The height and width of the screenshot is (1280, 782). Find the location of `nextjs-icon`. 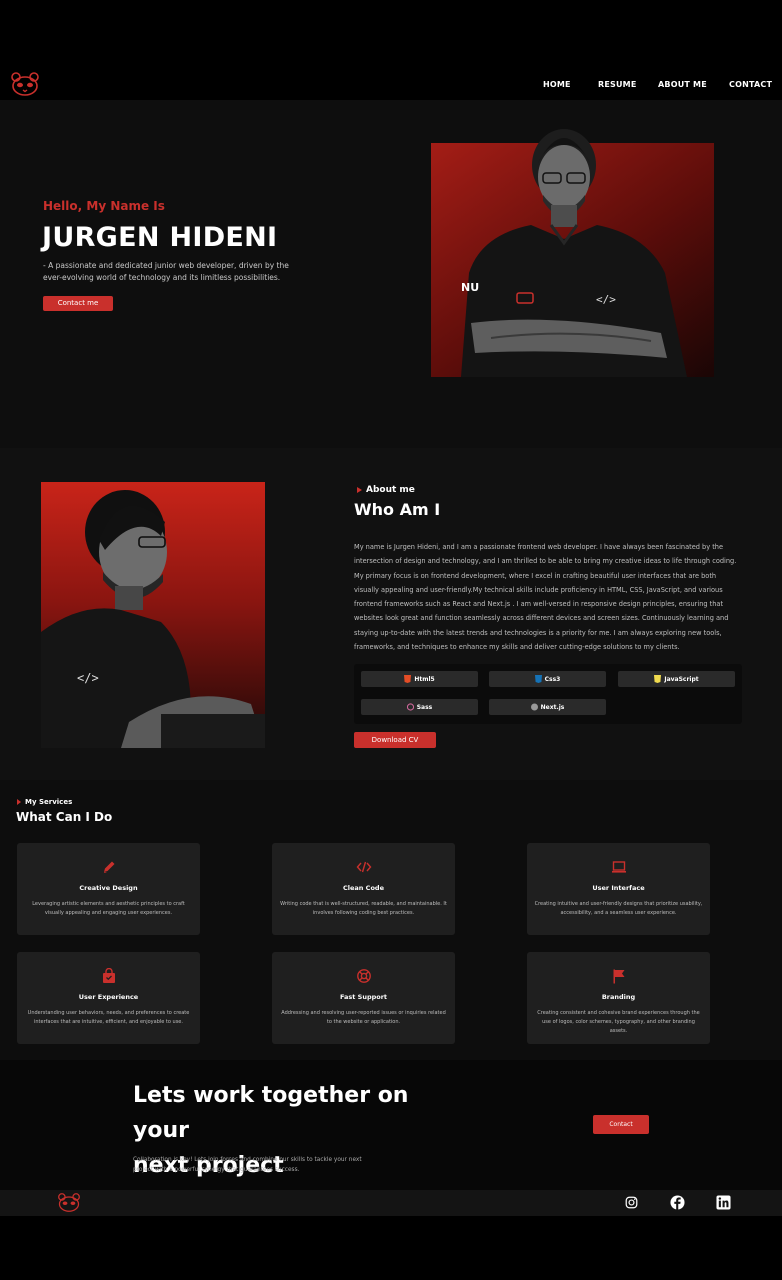

nextjs-icon is located at coordinates (534, 707).